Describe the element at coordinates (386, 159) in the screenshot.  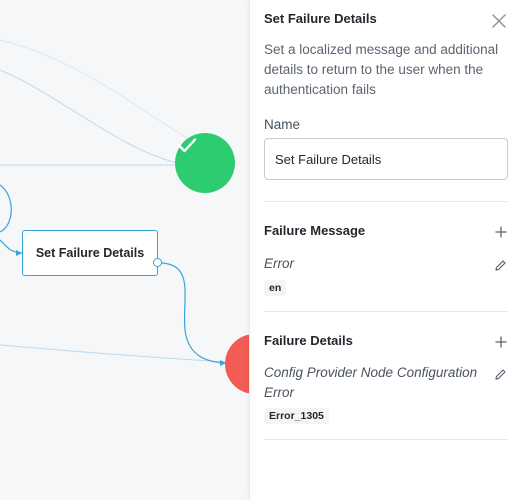
I see `name-input` at that location.